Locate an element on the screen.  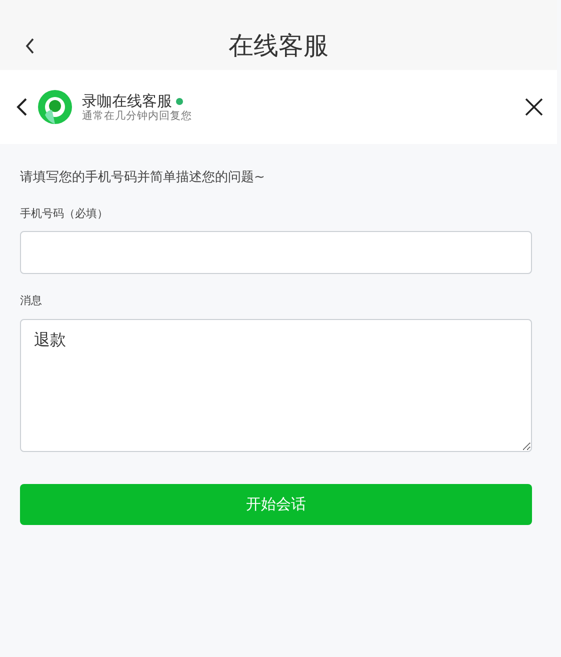
phone-field is located at coordinates (276, 252).